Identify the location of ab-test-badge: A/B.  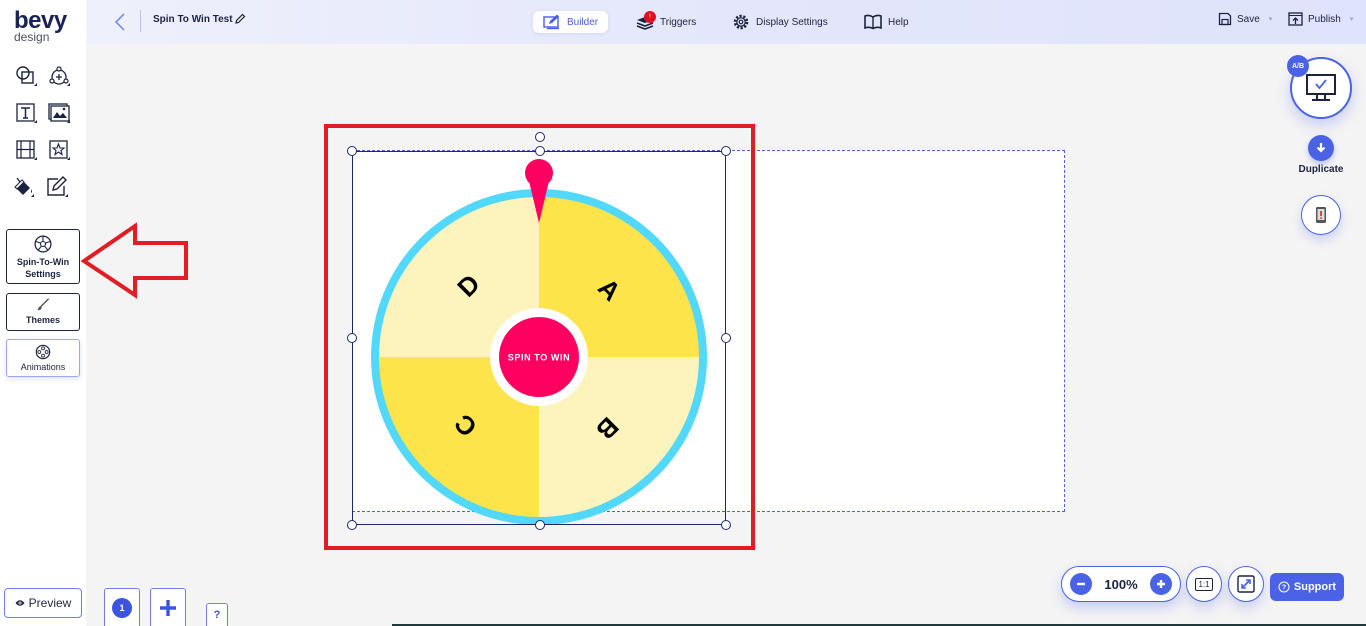
(1298, 66).